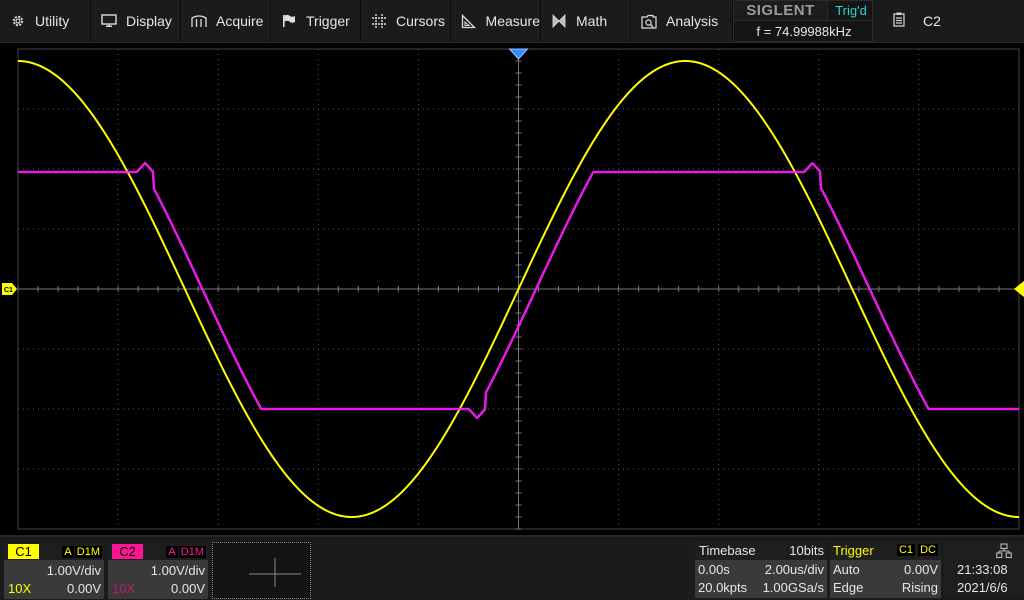 This screenshot has width=1024, height=600. Describe the element at coordinates (518, 54) in the screenshot. I see `trigger-position-marker` at that location.